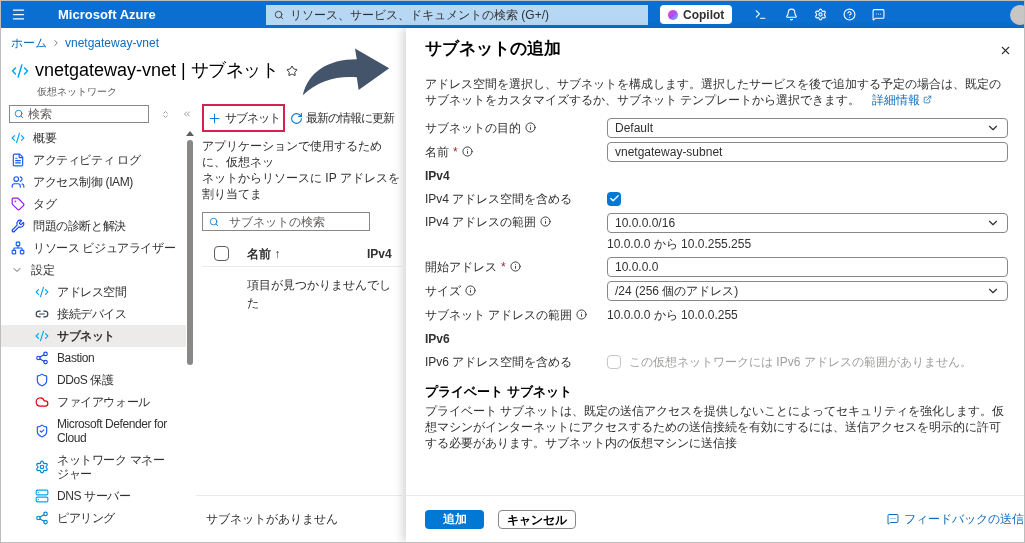  What do you see at coordinates (955, 519) in the screenshot?
I see `feedback-link: フィードバックの送信` at bounding box center [955, 519].